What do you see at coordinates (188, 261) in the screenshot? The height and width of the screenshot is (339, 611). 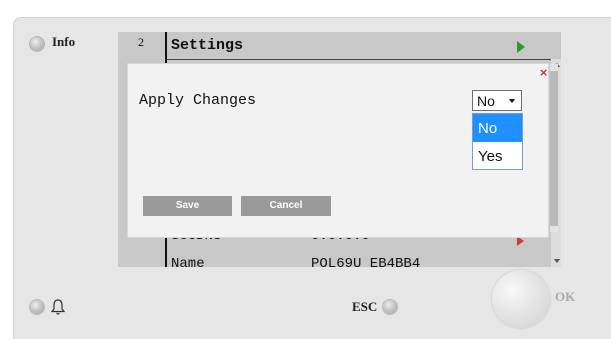 I see `list-item-label: Name` at bounding box center [188, 261].